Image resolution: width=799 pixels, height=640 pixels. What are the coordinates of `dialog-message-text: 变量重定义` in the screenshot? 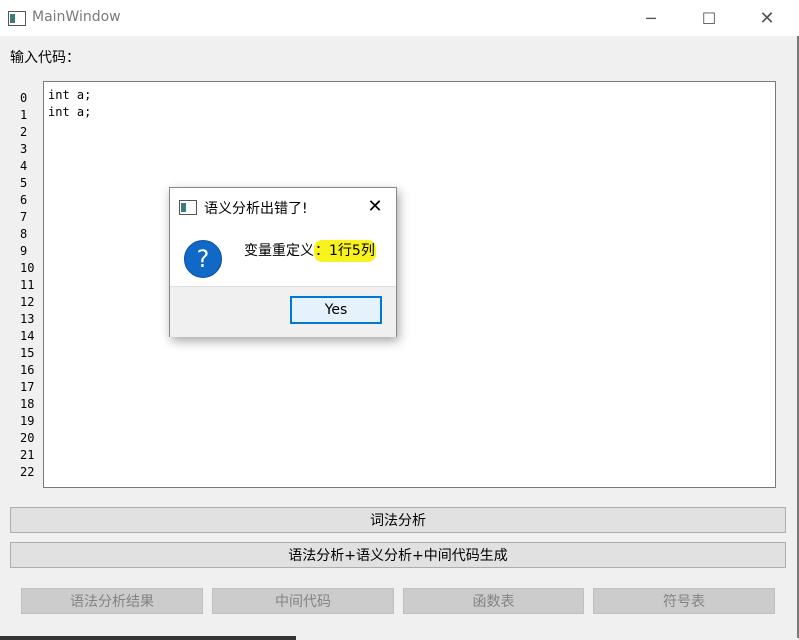 It's located at (279, 251).